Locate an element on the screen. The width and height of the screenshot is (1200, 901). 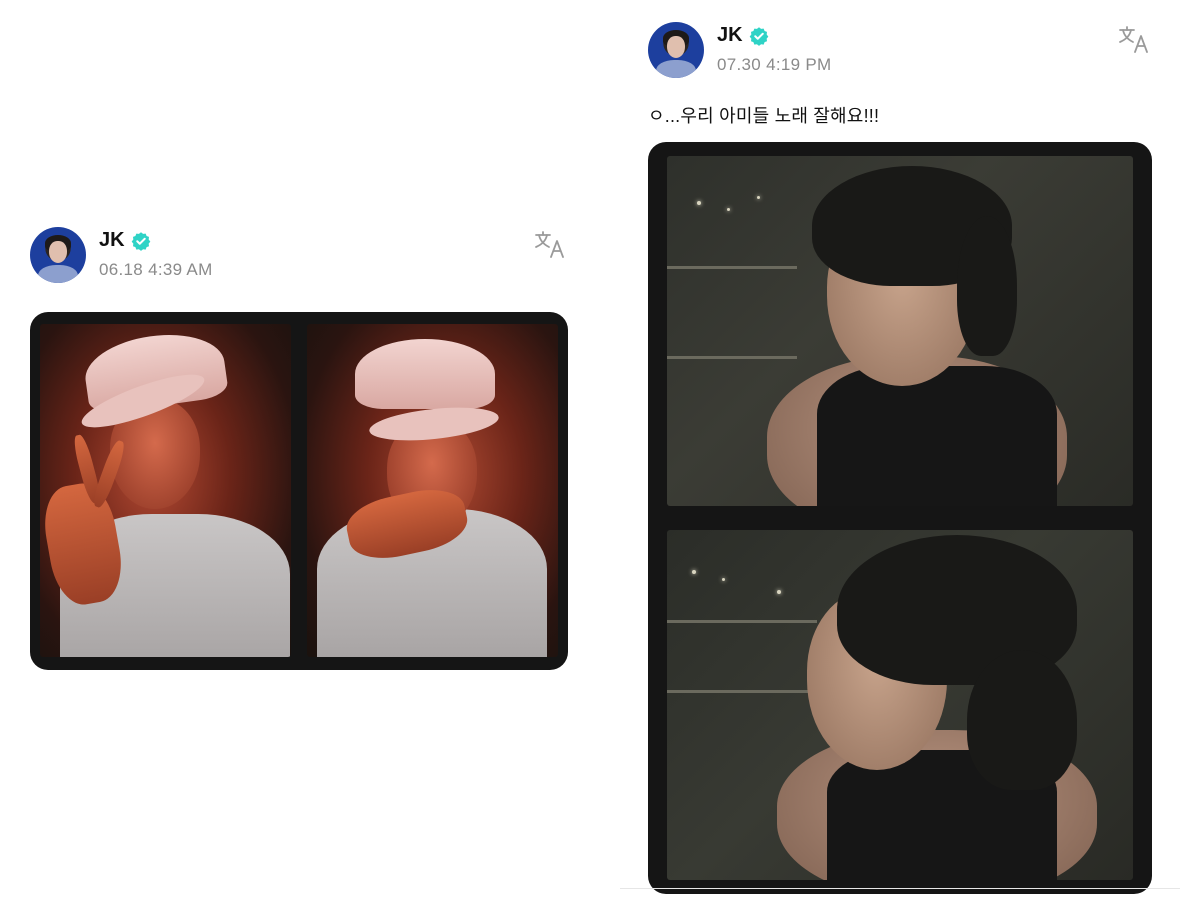
post-header: JK 06.18 4:39 AM is located at coordinates (300, 255).